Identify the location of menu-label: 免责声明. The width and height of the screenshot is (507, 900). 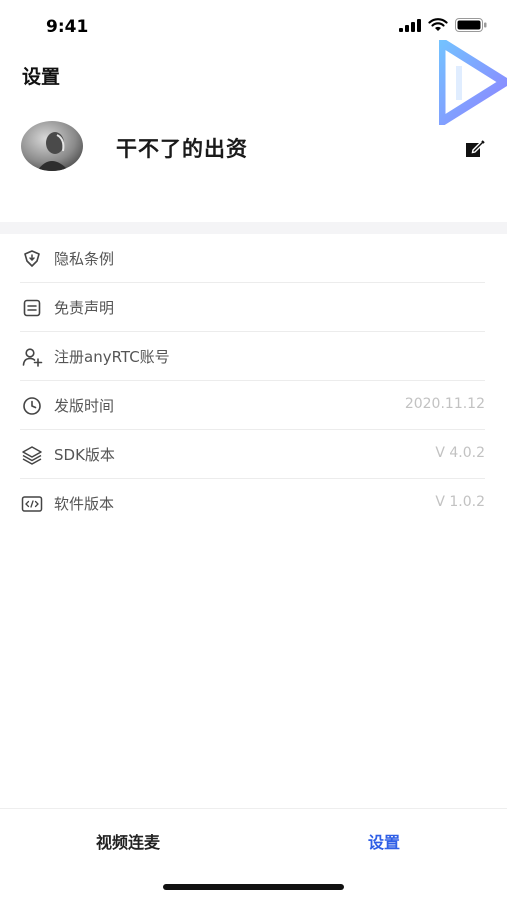
(84, 308).